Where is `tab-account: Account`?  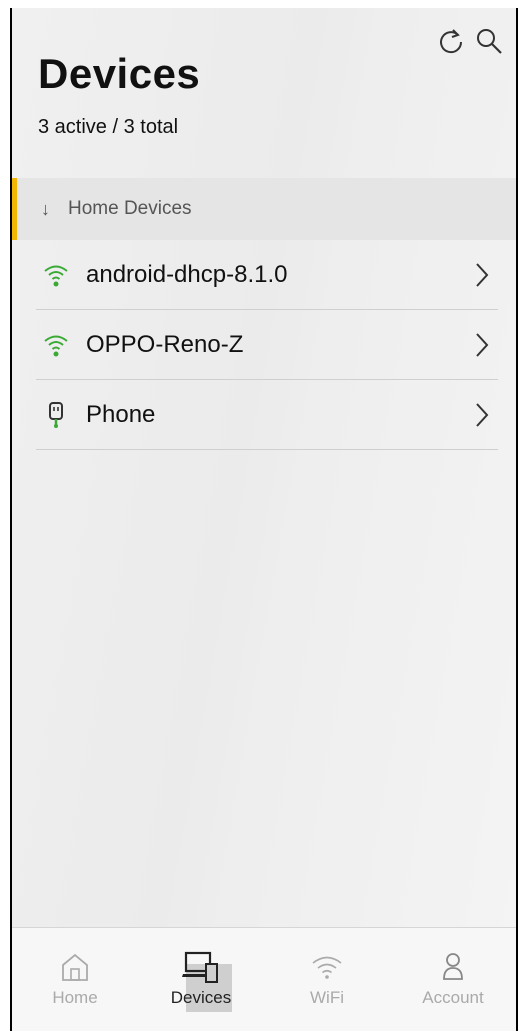
tab-account: Account is located at coordinates (453, 979).